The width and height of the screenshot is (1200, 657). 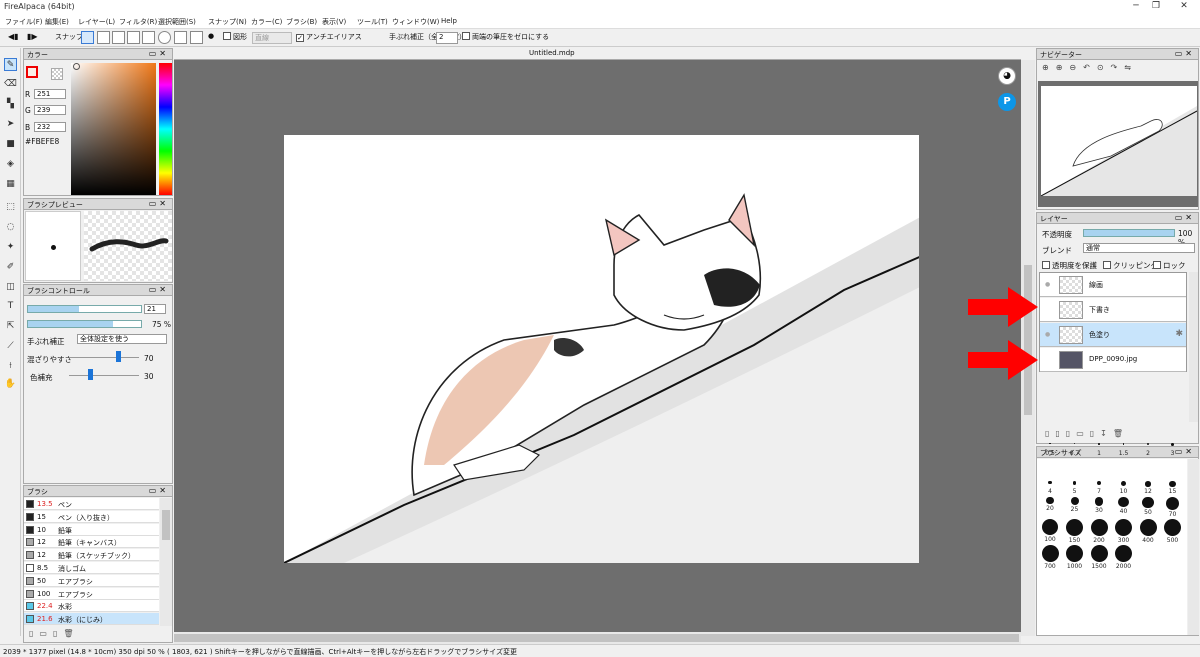 I want to click on hue-slider, so click(x=165, y=129).